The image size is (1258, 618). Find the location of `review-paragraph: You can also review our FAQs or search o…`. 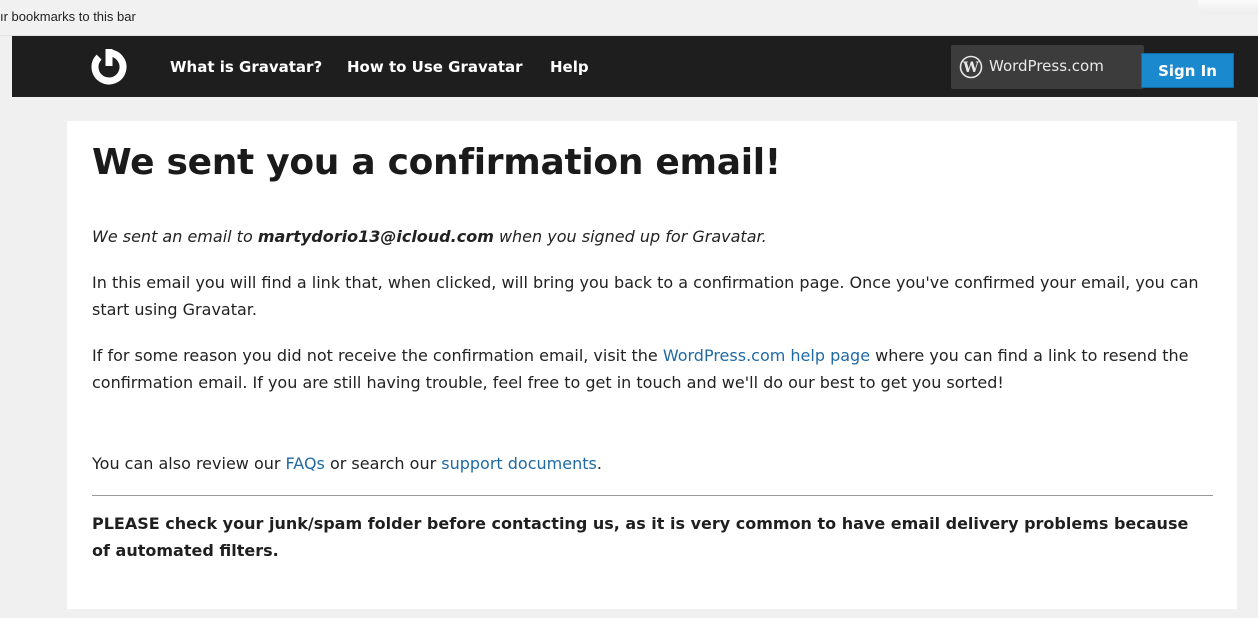

review-paragraph: You can also review our FAQs or search o… is located at coordinates (652, 463).